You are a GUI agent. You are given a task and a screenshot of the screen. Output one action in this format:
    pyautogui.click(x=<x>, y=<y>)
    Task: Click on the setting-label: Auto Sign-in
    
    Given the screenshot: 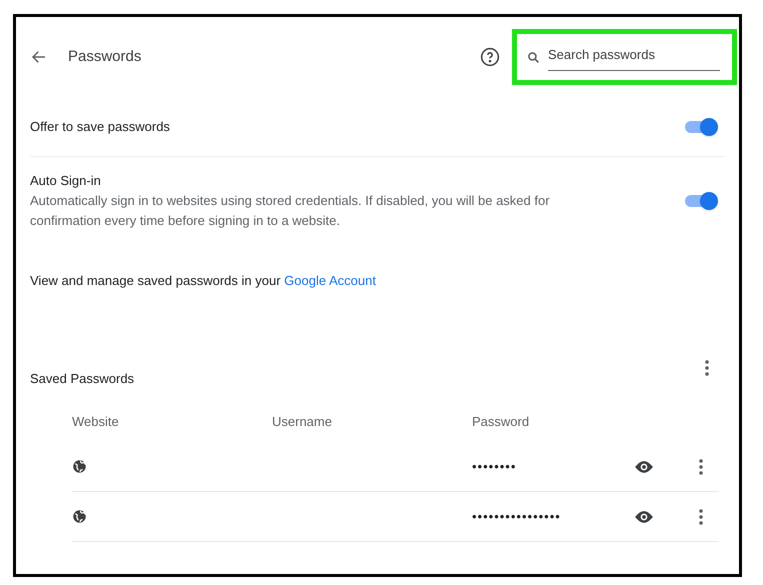 What is the action you would take?
    pyautogui.click(x=66, y=181)
    